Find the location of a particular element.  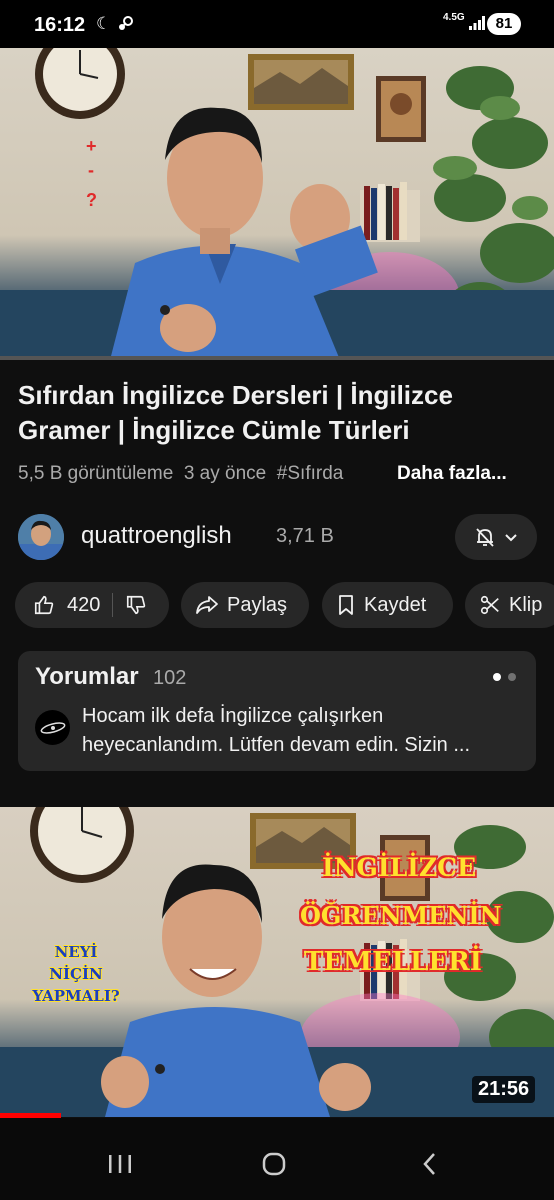

recents-icon is located at coordinates (120, 1164).